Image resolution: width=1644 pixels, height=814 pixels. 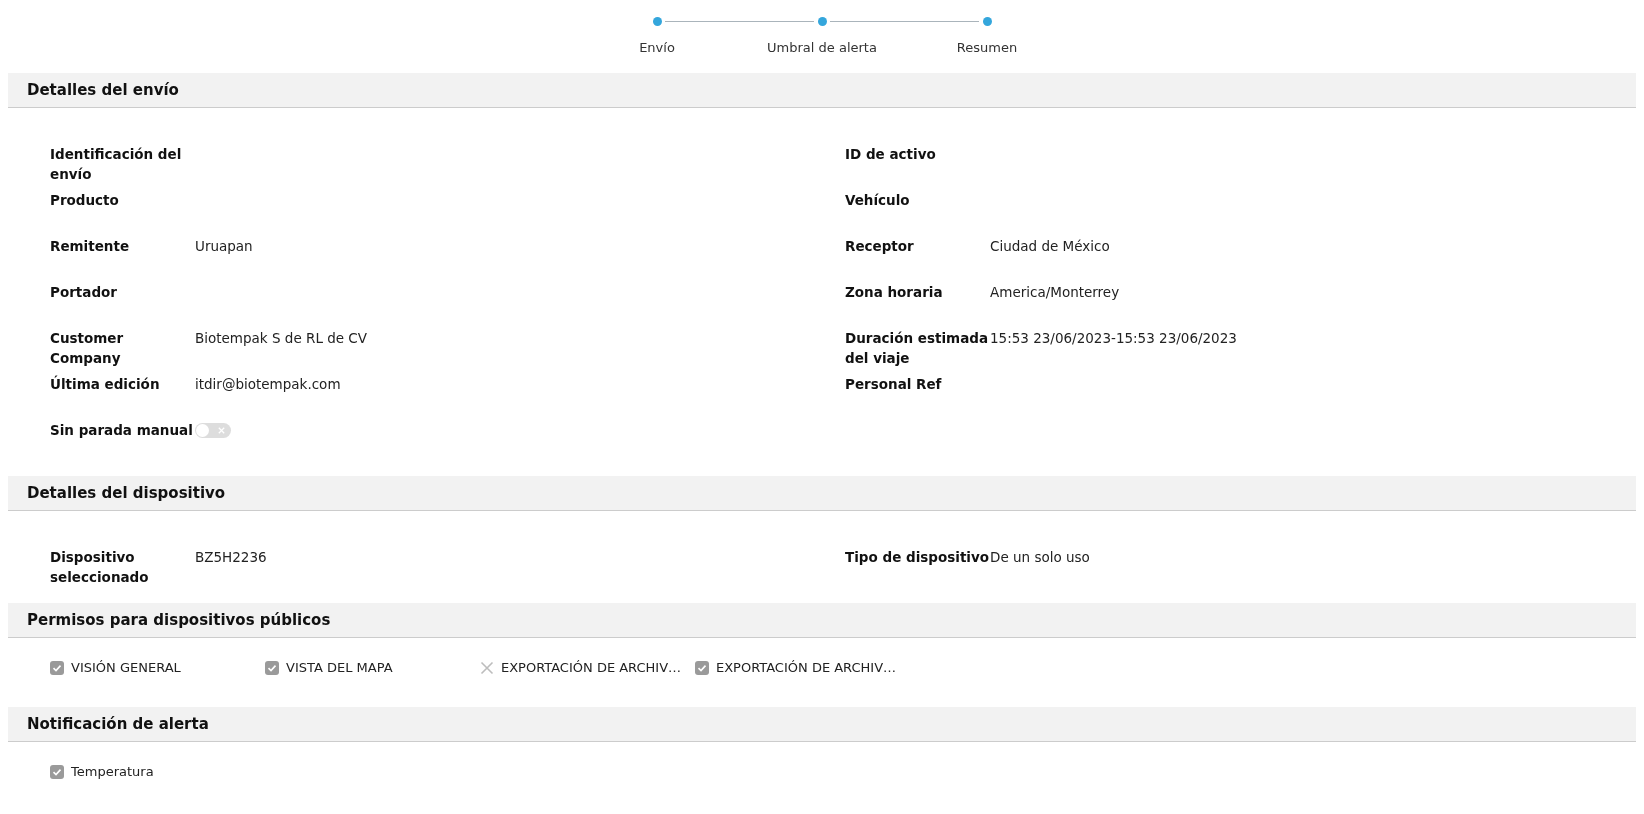 I want to click on section-title: Detalles del envío, so click(x=103, y=90).